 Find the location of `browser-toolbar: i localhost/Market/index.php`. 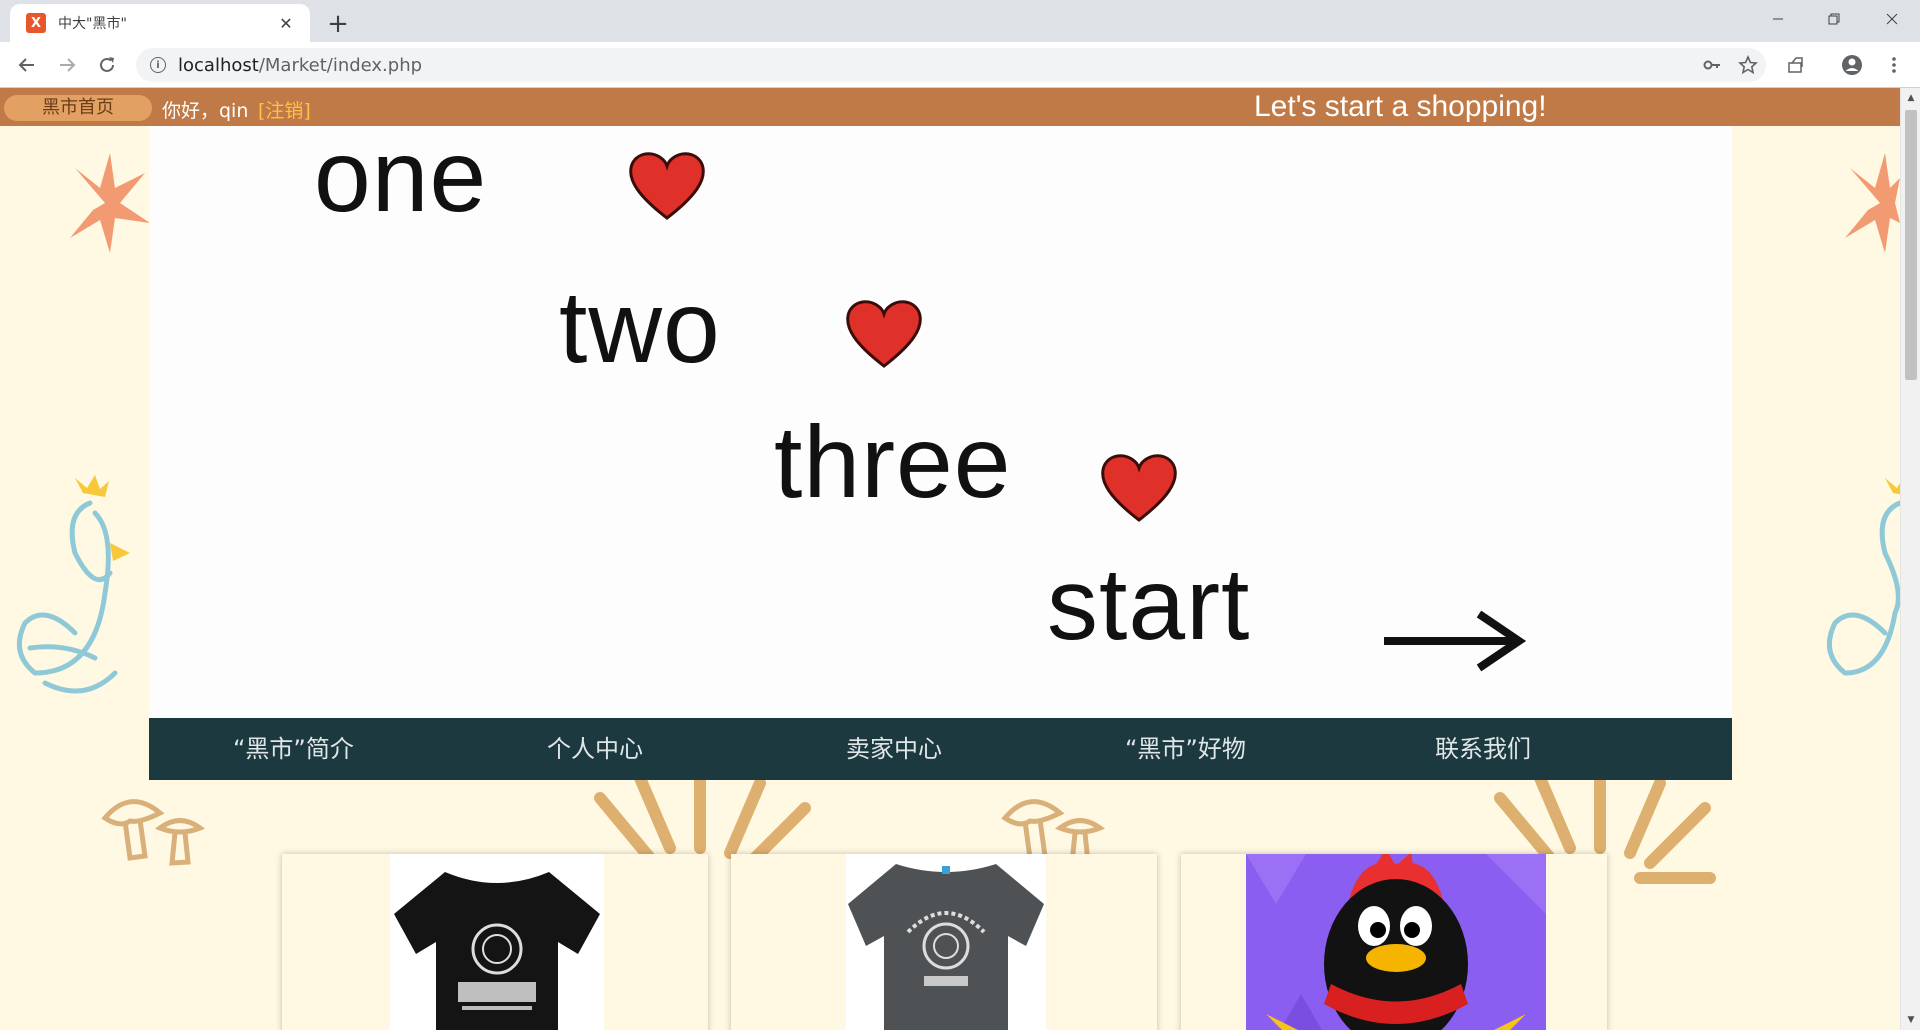

browser-toolbar: i localhost/Market/index.php is located at coordinates (960, 65).